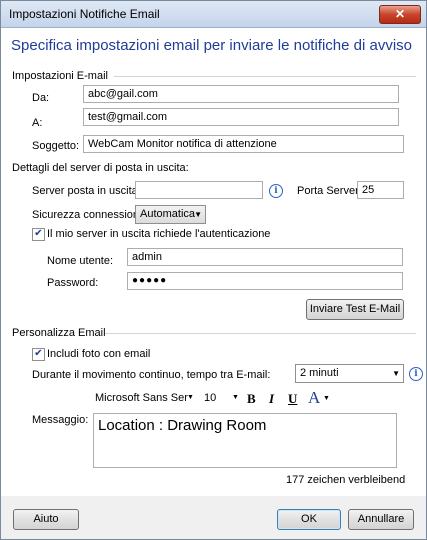  What do you see at coordinates (199, 190) in the screenshot?
I see `server-field` at bounding box center [199, 190].